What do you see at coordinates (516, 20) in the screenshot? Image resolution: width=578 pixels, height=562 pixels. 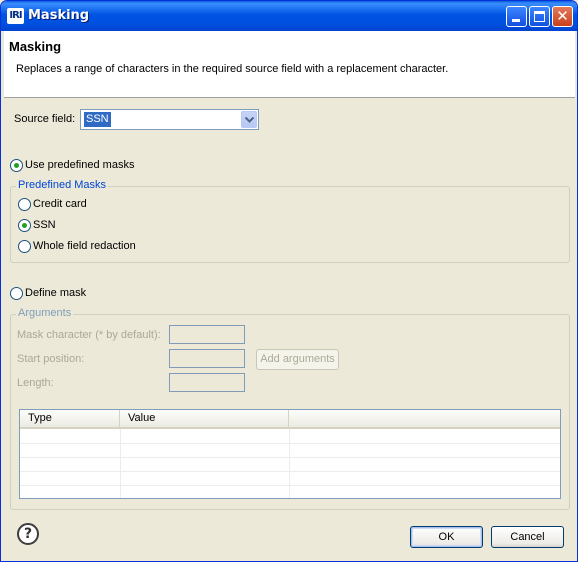 I see `minimize-icon` at bounding box center [516, 20].